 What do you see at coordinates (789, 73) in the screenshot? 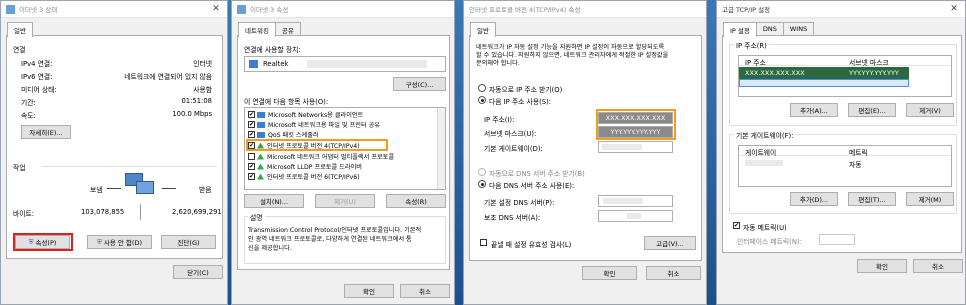
I see `table-row-ip: XXX.XXX.XXX.XXX` at bounding box center [789, 73].